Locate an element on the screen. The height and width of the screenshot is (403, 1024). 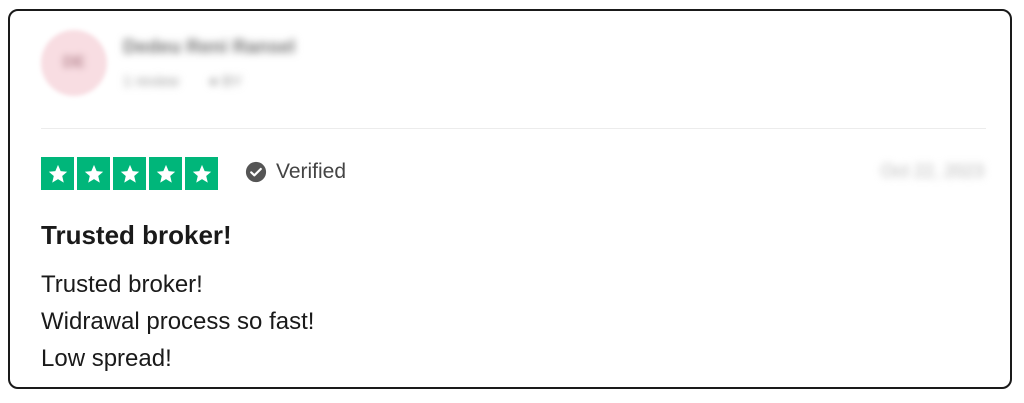
review-title: Trusted broker! is located at coordinates (136, 235).